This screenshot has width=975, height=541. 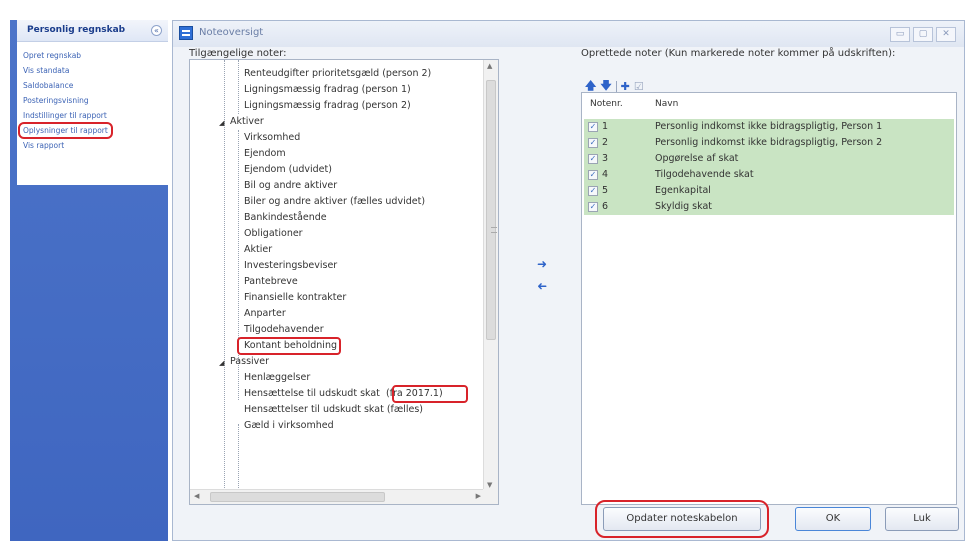 What do you see at coordinates (295, 298) in the screenshot?
I see `tree-item: Finansielle kontrakter` at bounding box center [295, 298].